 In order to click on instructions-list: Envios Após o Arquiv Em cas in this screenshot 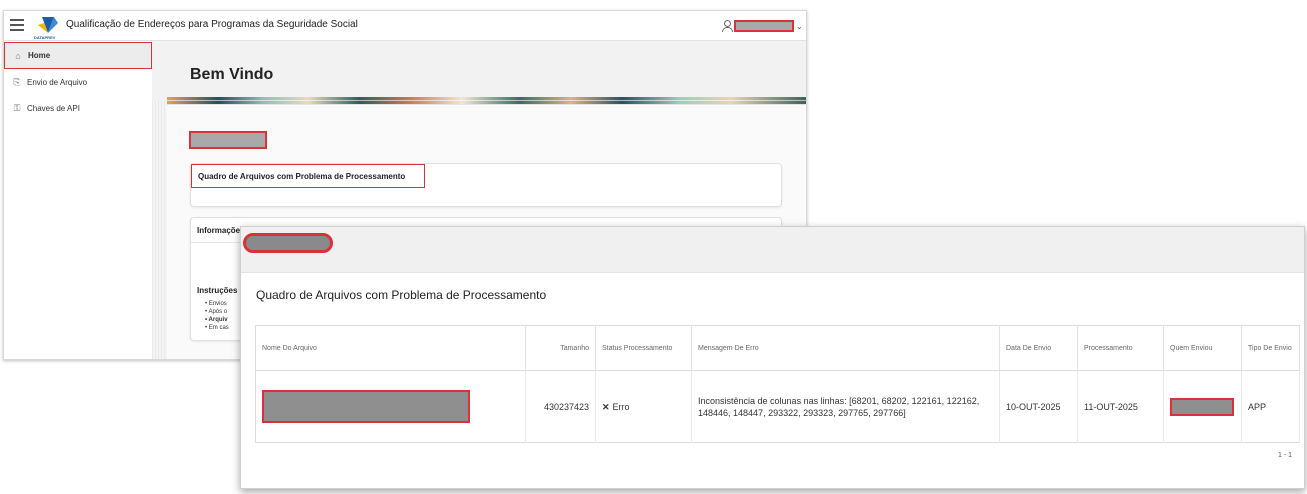, I will do `click(217, 316)`.